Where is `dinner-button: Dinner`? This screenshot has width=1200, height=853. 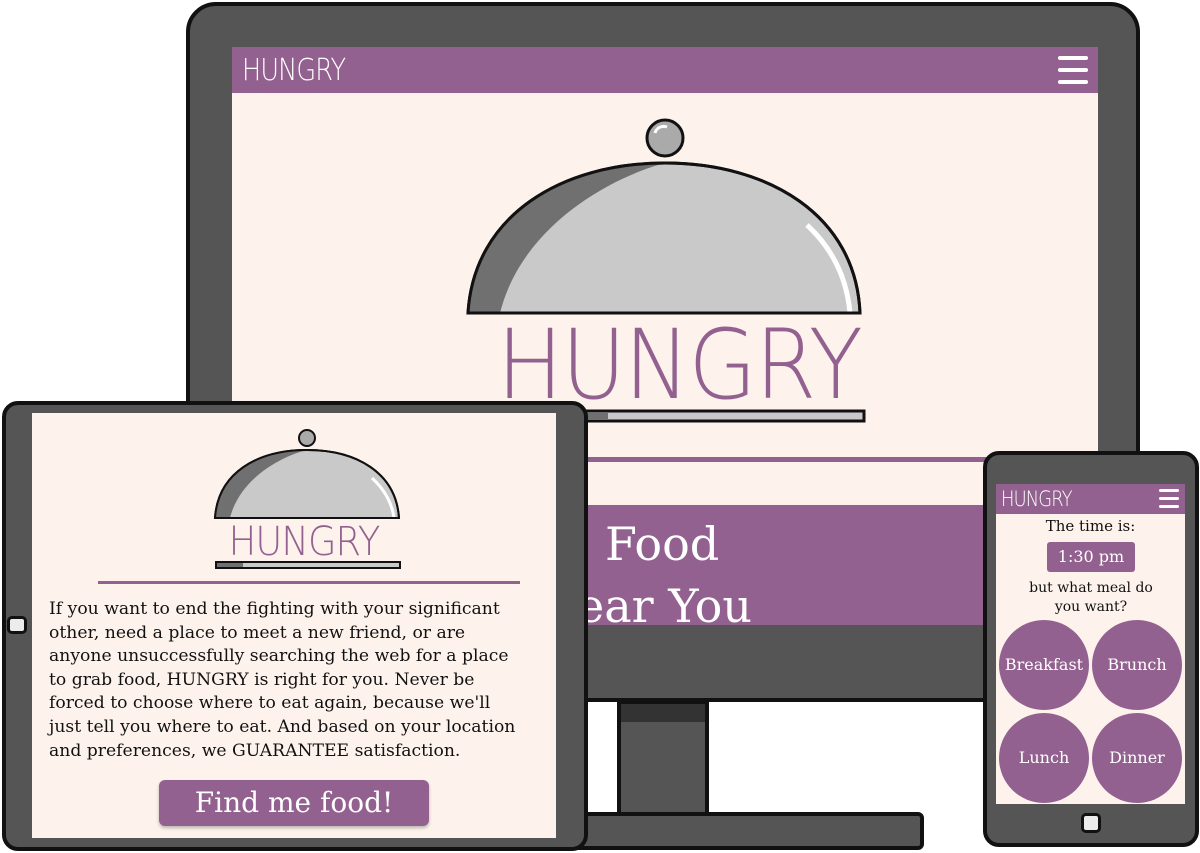 dinner-button: Dinner is located at coordinates (1137, 758).